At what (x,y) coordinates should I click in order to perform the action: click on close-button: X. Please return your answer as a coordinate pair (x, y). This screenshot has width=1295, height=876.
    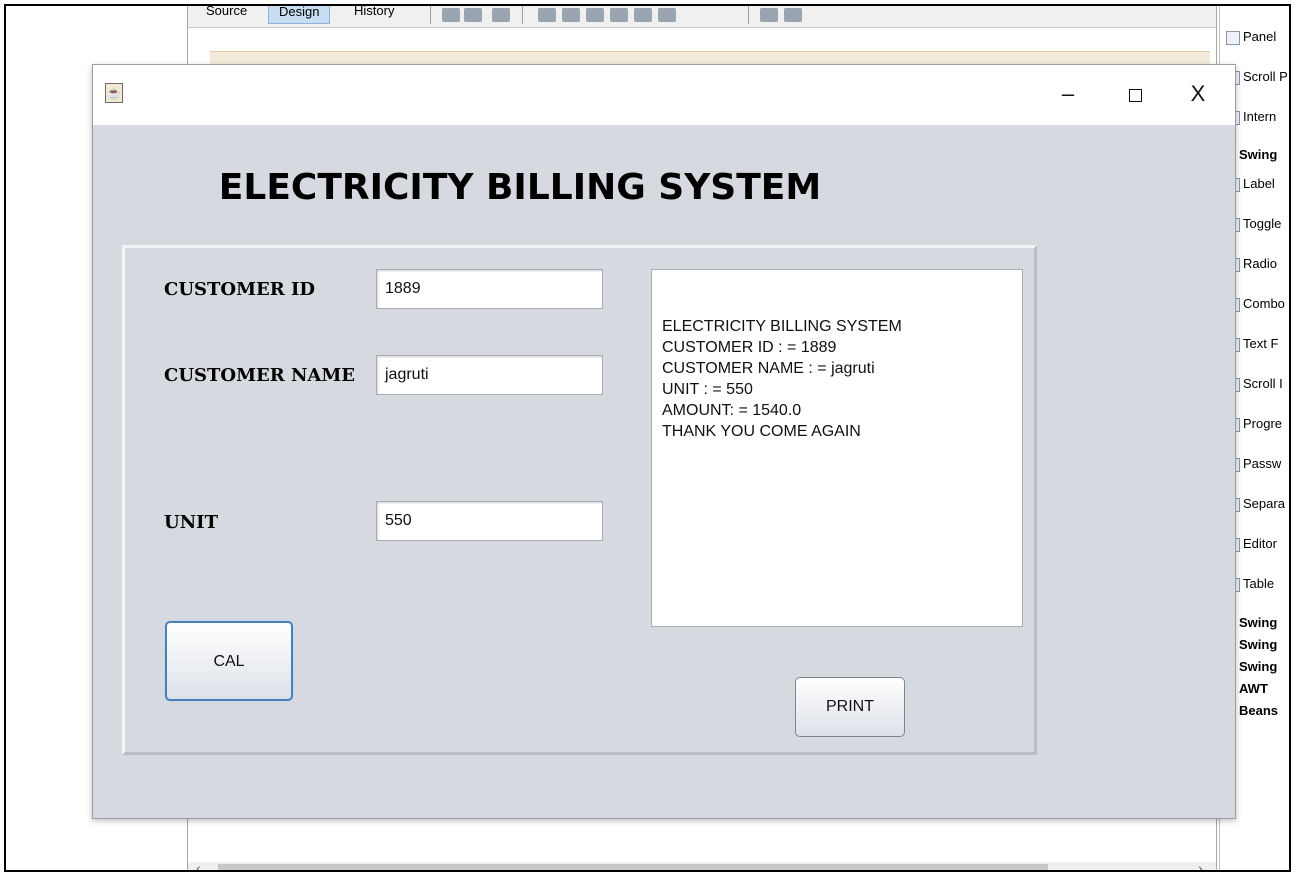
    Looking at the image, I should click on (1198, 94).